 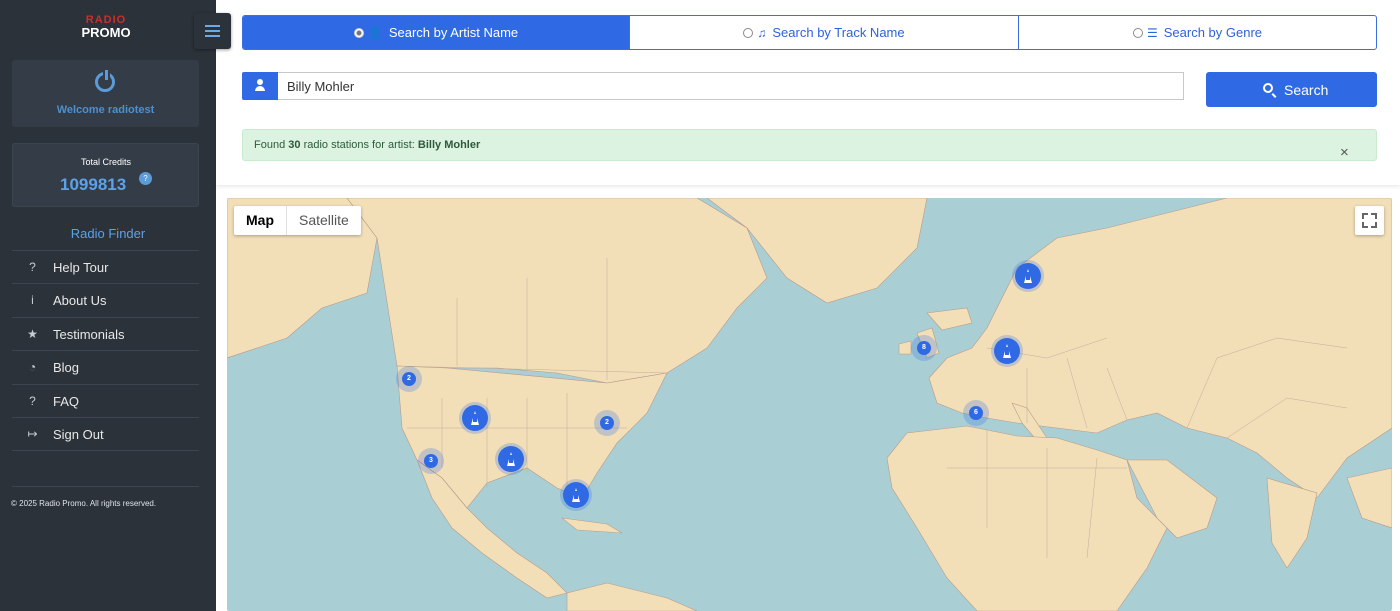 I want to click on power-icon, so click(x=105, y=81).